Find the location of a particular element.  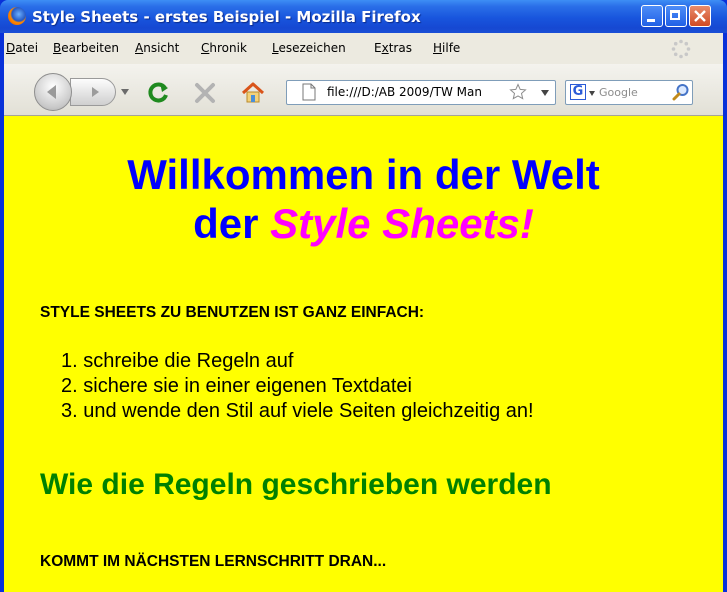

menu-chronik: Chronik is located at coordinates (224, 48).